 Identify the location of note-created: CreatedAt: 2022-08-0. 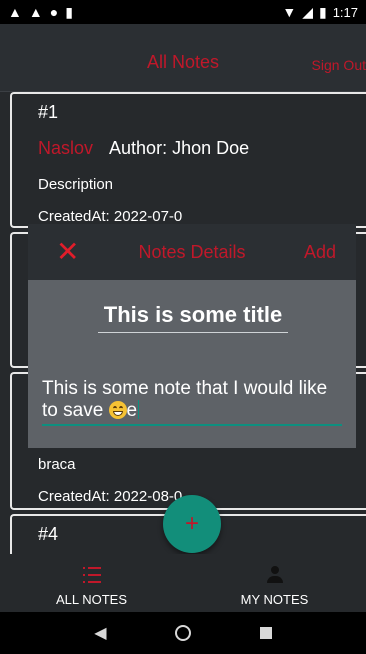
(110, 496).